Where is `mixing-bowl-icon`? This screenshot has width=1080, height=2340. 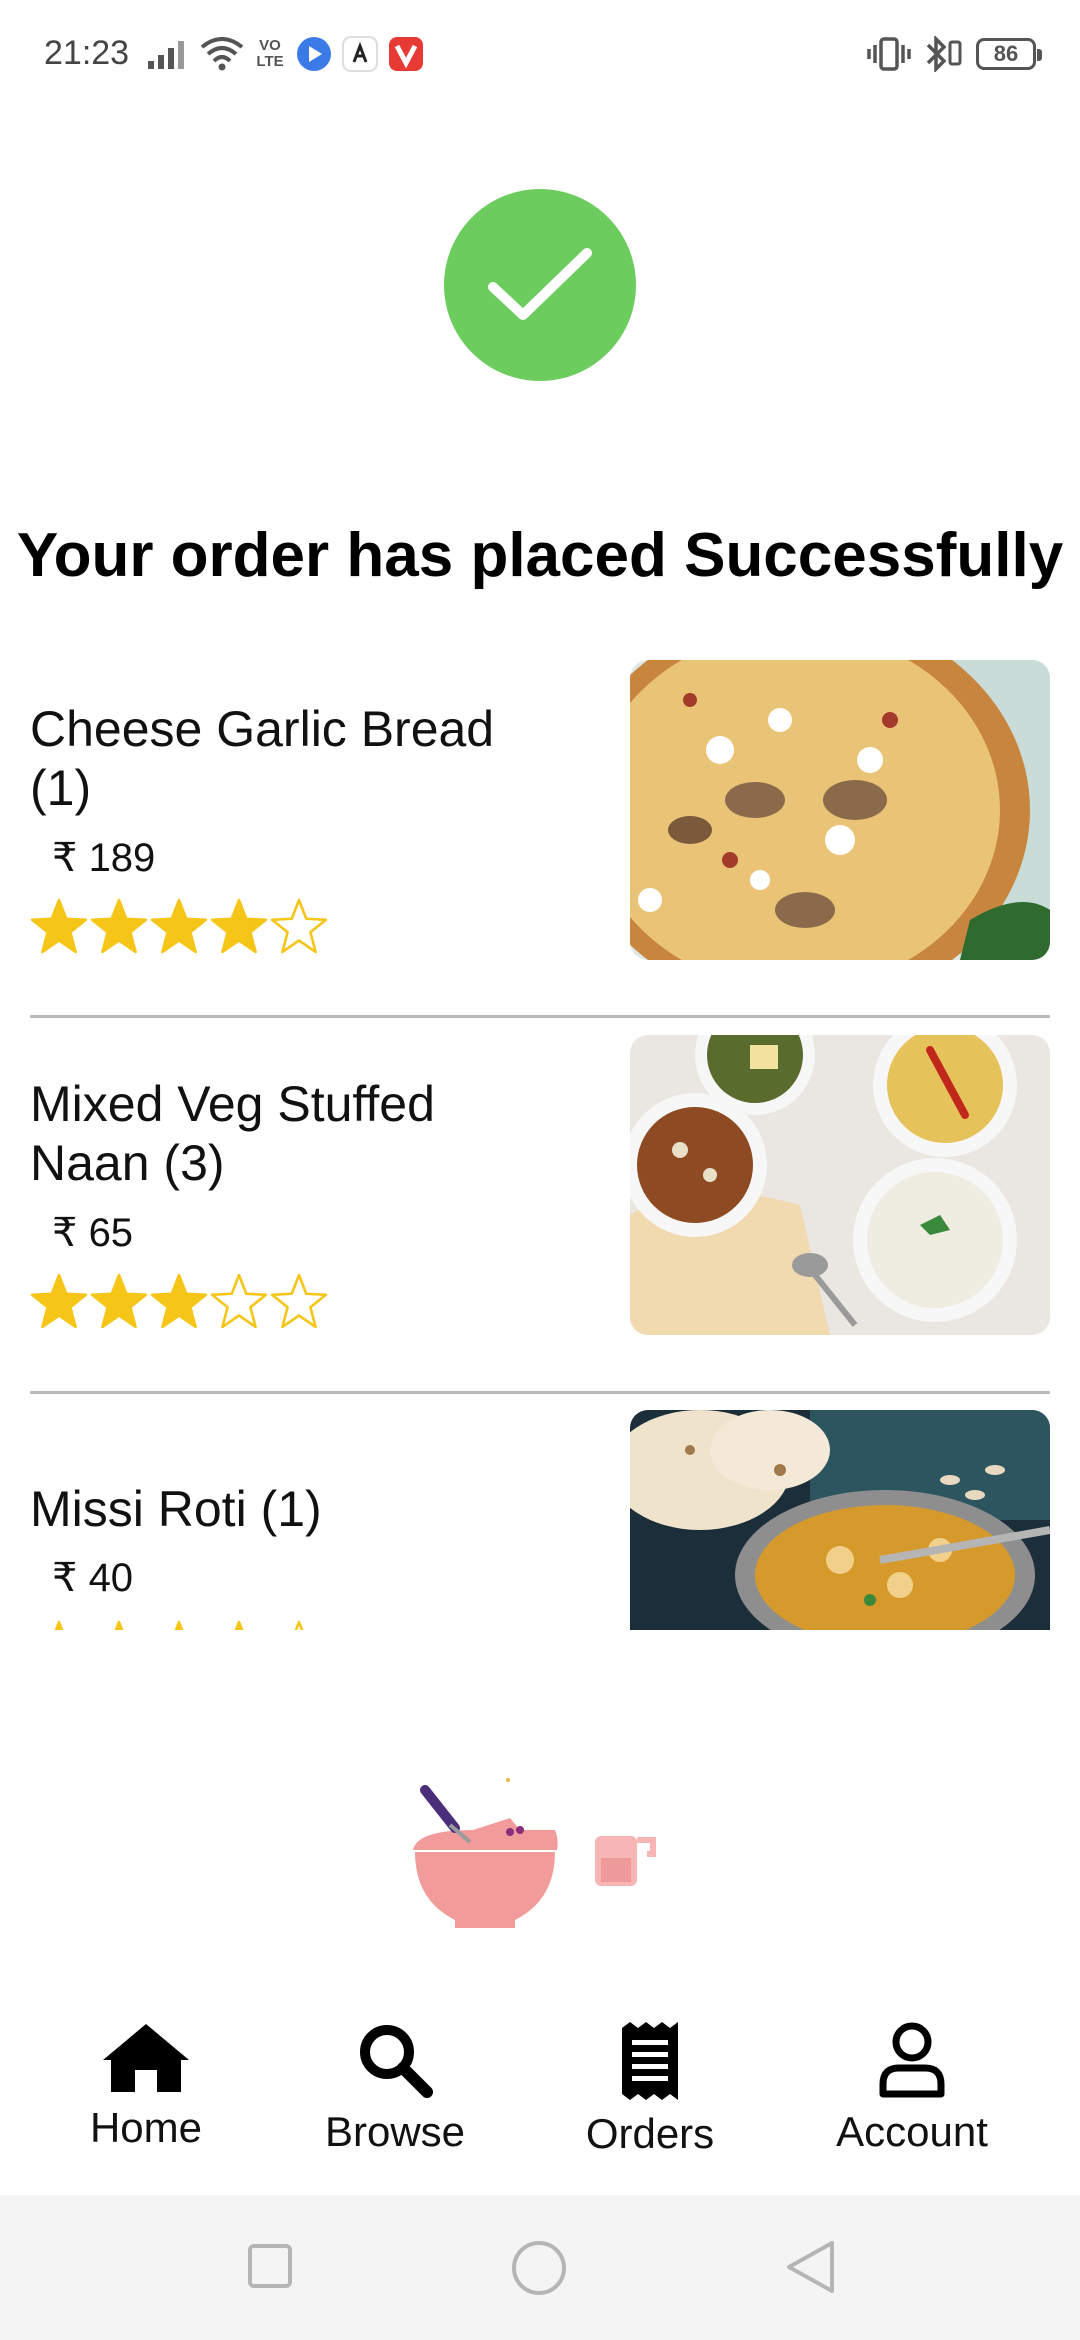 mixing-bowl-icon is located at coordinates (534, 1853).